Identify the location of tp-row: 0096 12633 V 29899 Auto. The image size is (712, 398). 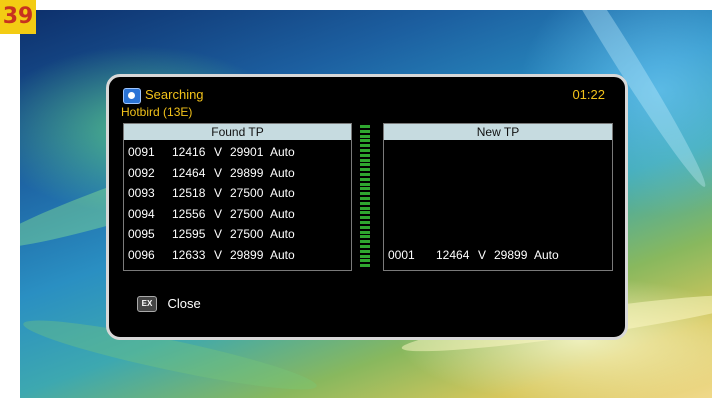
(237, 255).